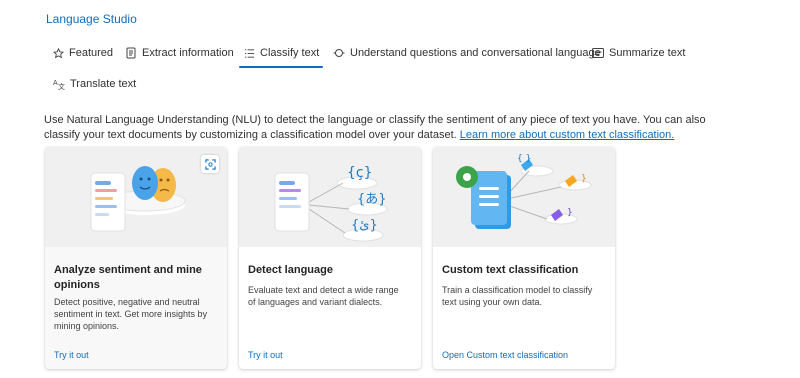  Describe the element at coordinates (372, 199) in the screenshot. I see `svg-text: {あ}` at that location.